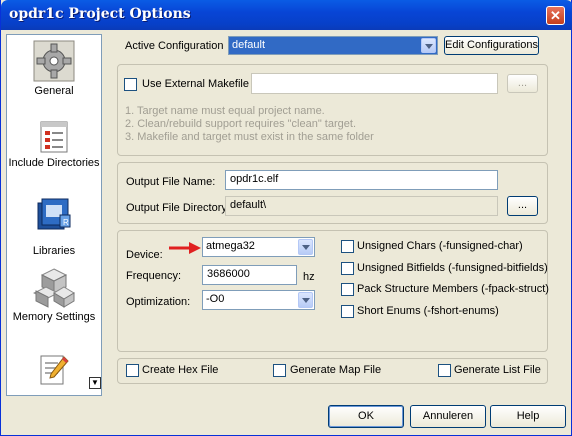  I want to click on use-external-makefile-label: Use External Makefile, so click(195, 84).